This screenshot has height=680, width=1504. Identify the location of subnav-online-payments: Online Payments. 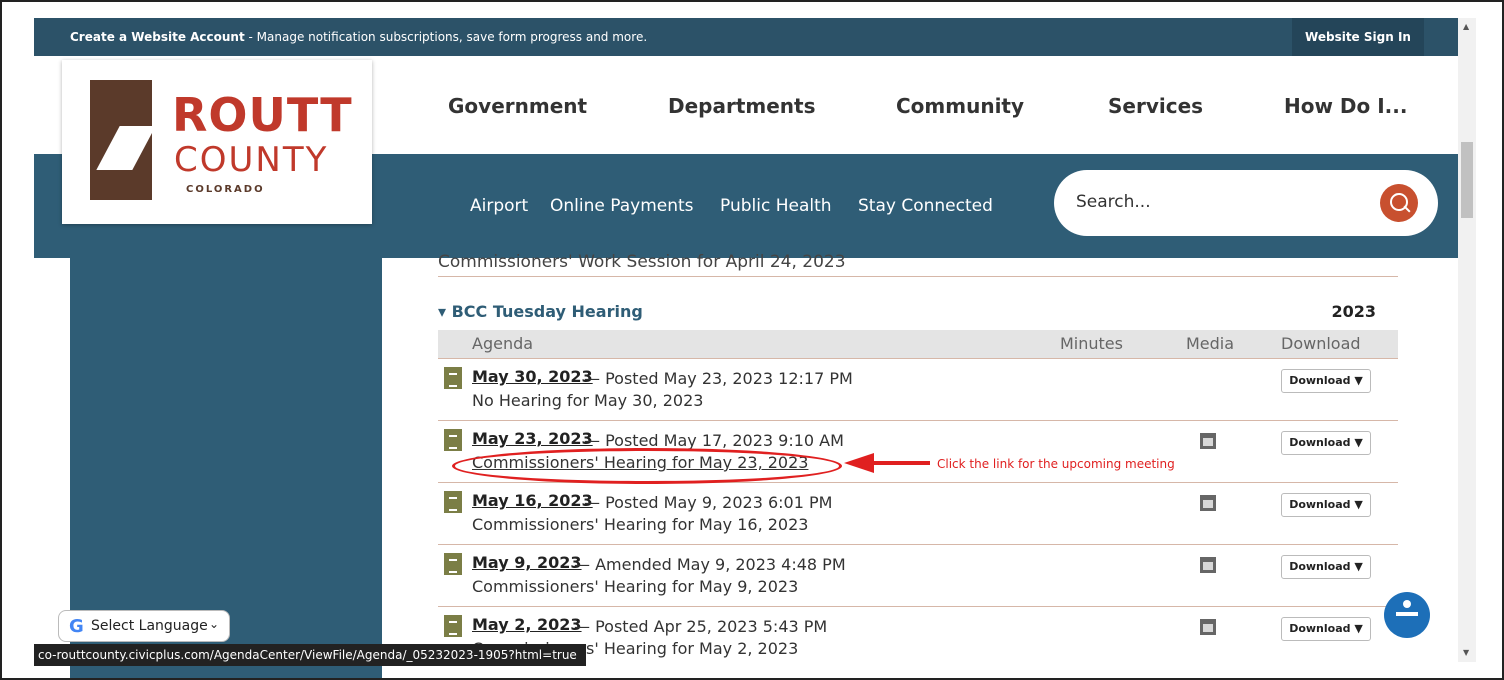
(622, 206).